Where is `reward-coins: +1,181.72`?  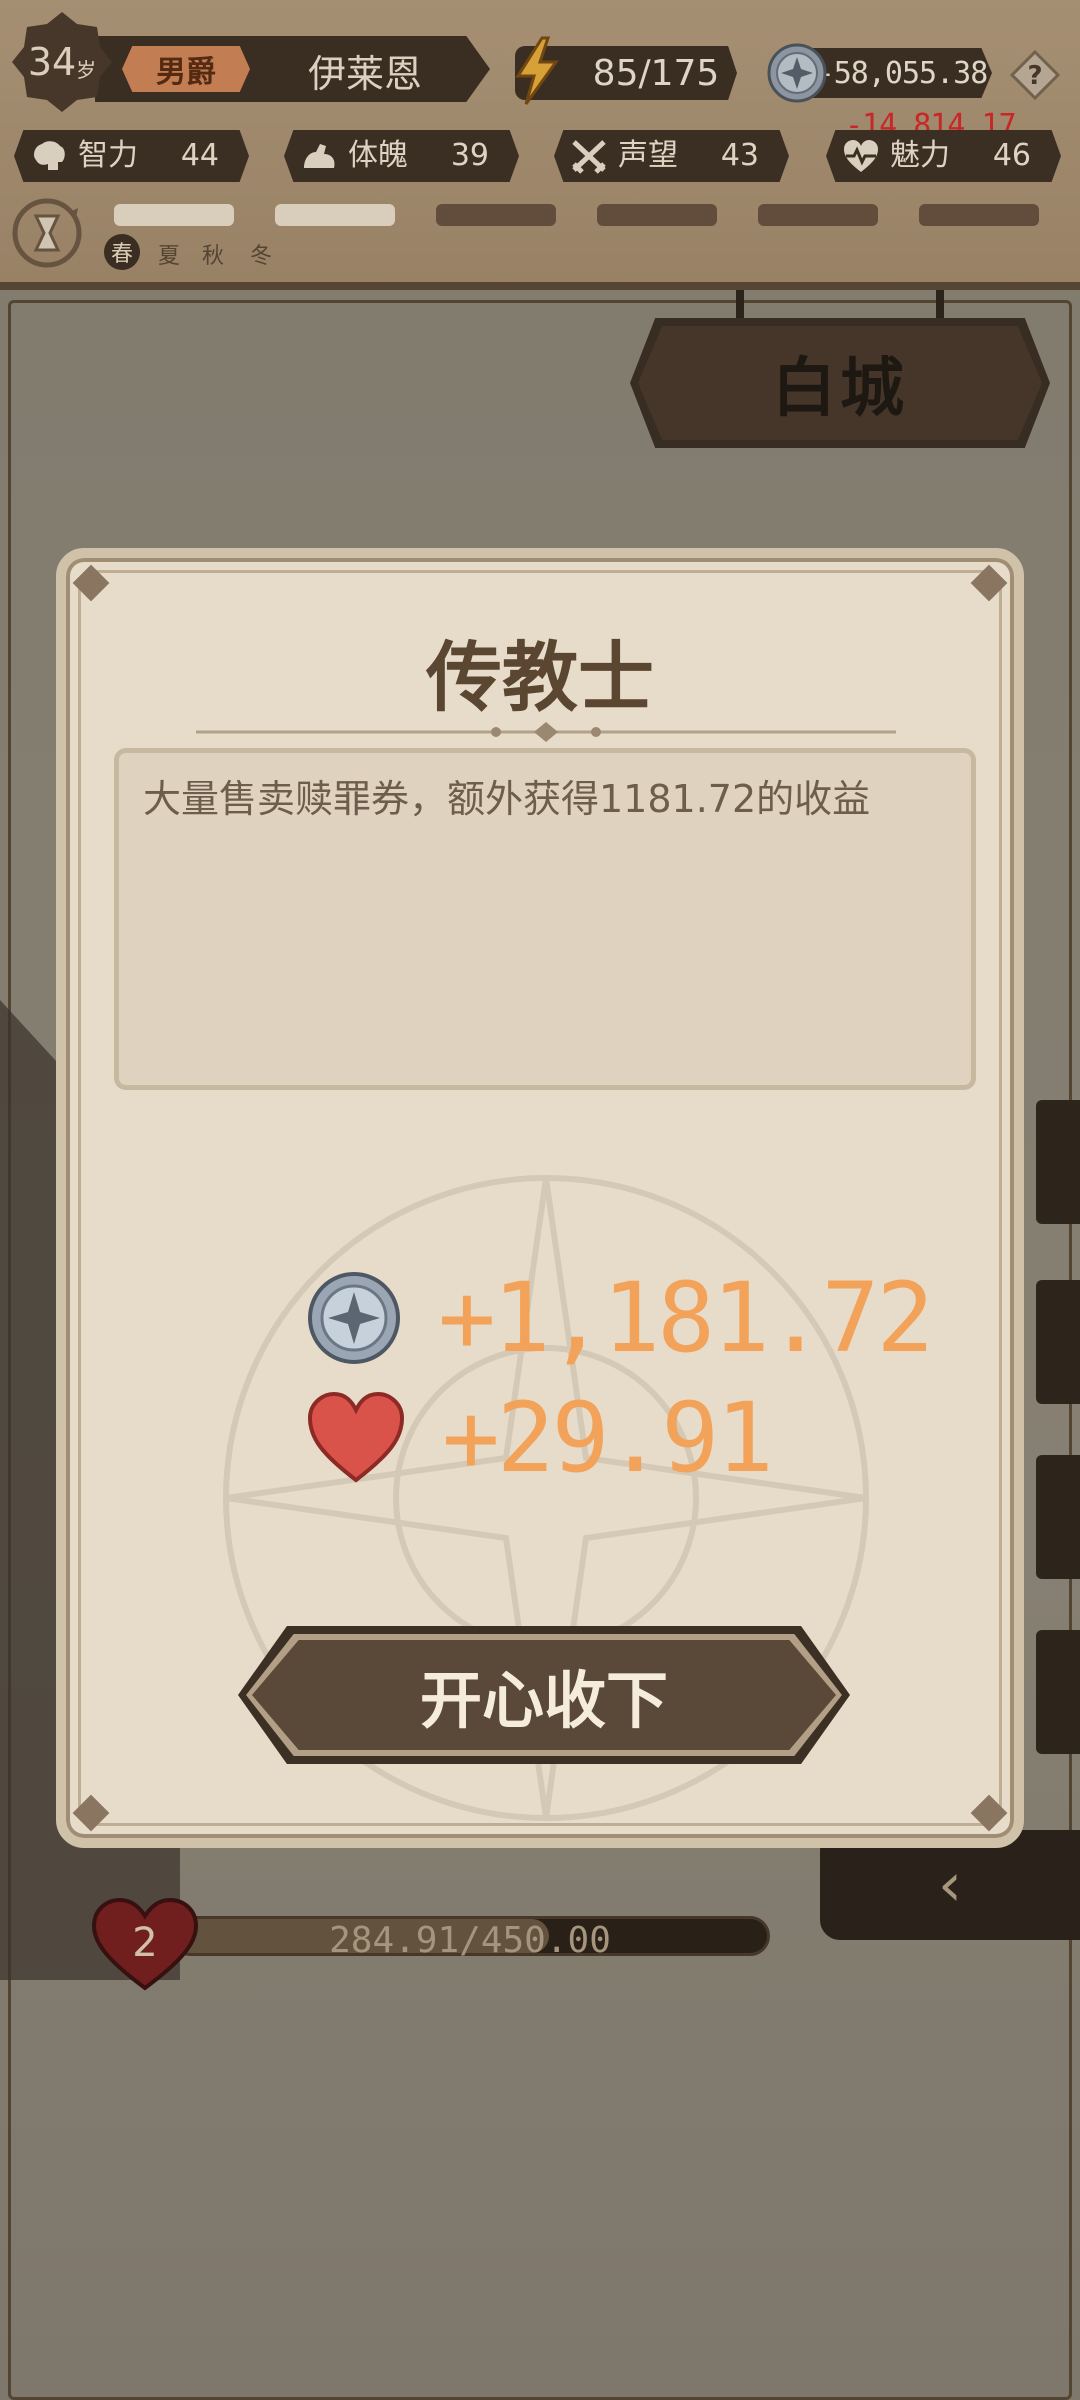 reward-coins: +1,181.72 is located at coordinates (620, 1318).